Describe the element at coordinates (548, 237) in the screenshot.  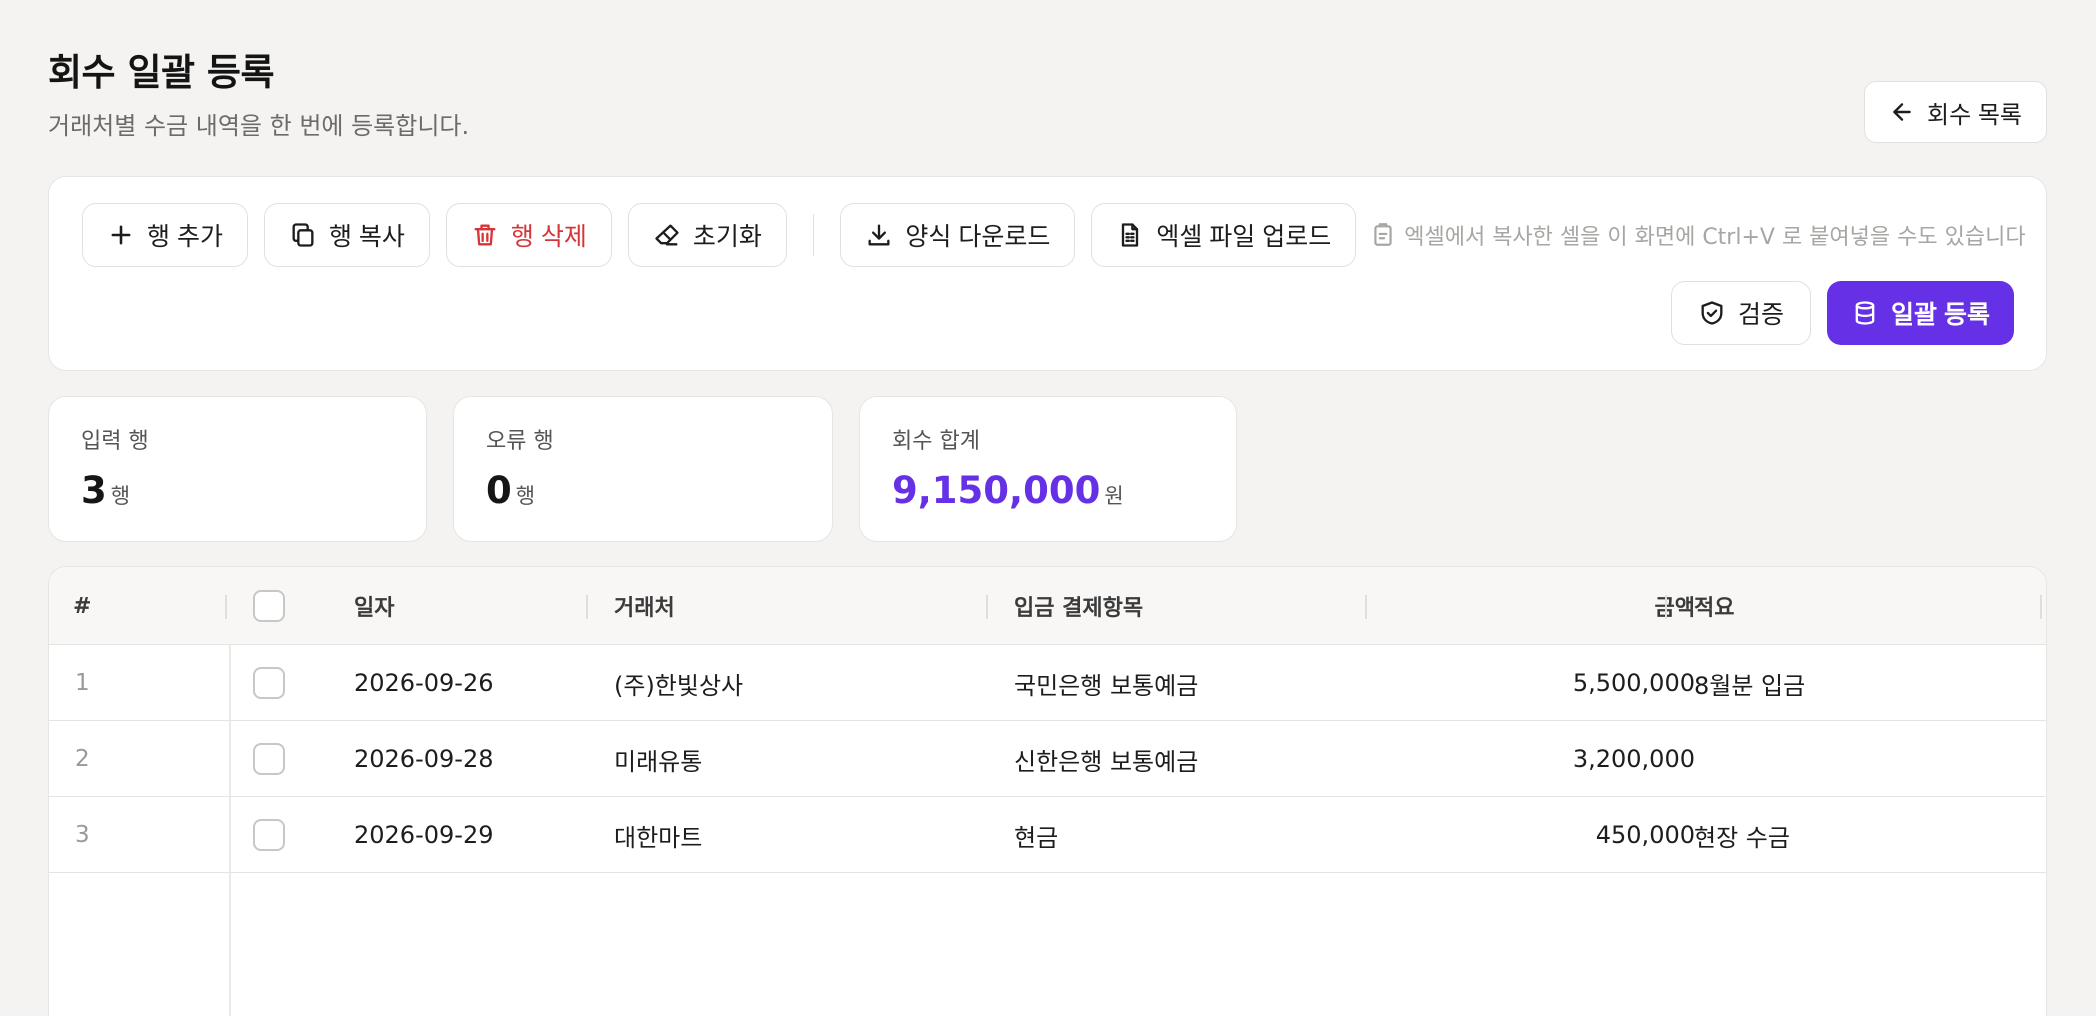
I see `delete-row-label: 행 삭제` at that location.